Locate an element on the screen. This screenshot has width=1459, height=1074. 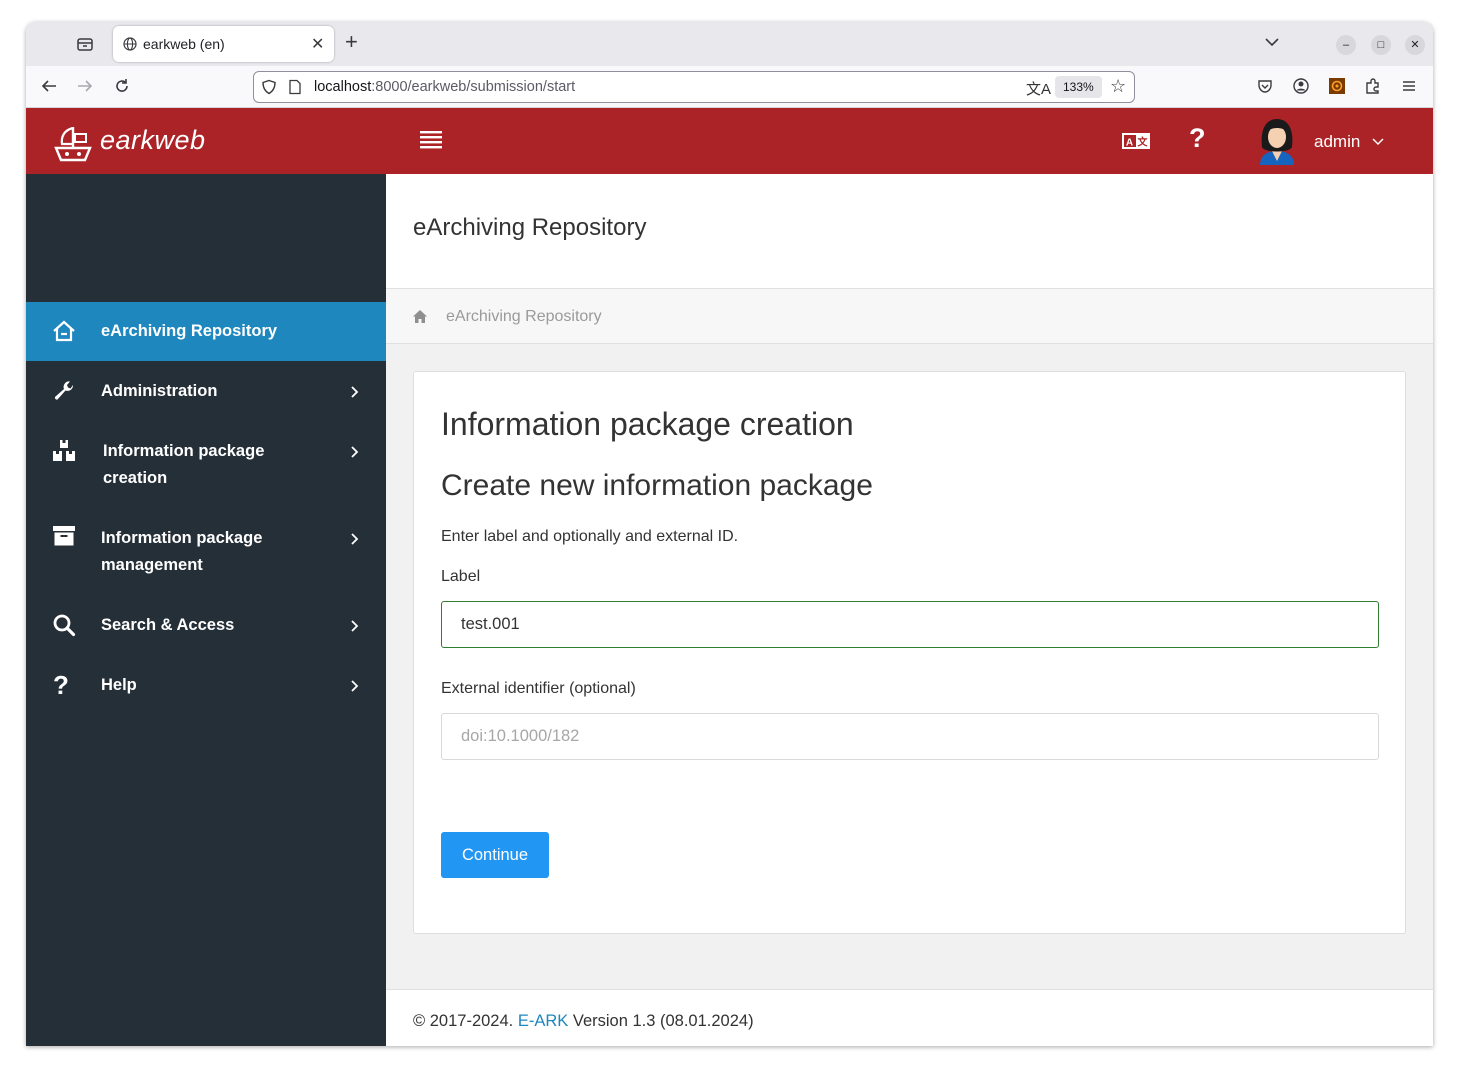
wrench-icon is located at coordinates (64, 390).